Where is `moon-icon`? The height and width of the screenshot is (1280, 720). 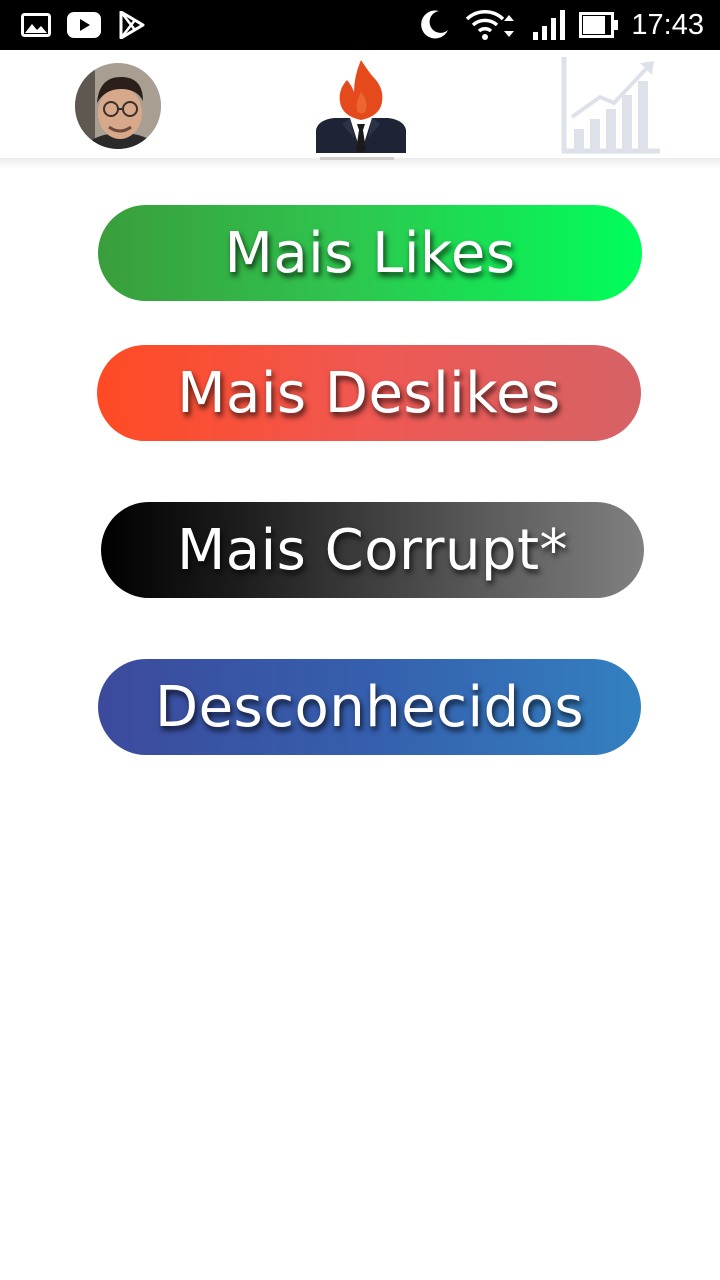
moon-icon is located at coordinates (434, 25).